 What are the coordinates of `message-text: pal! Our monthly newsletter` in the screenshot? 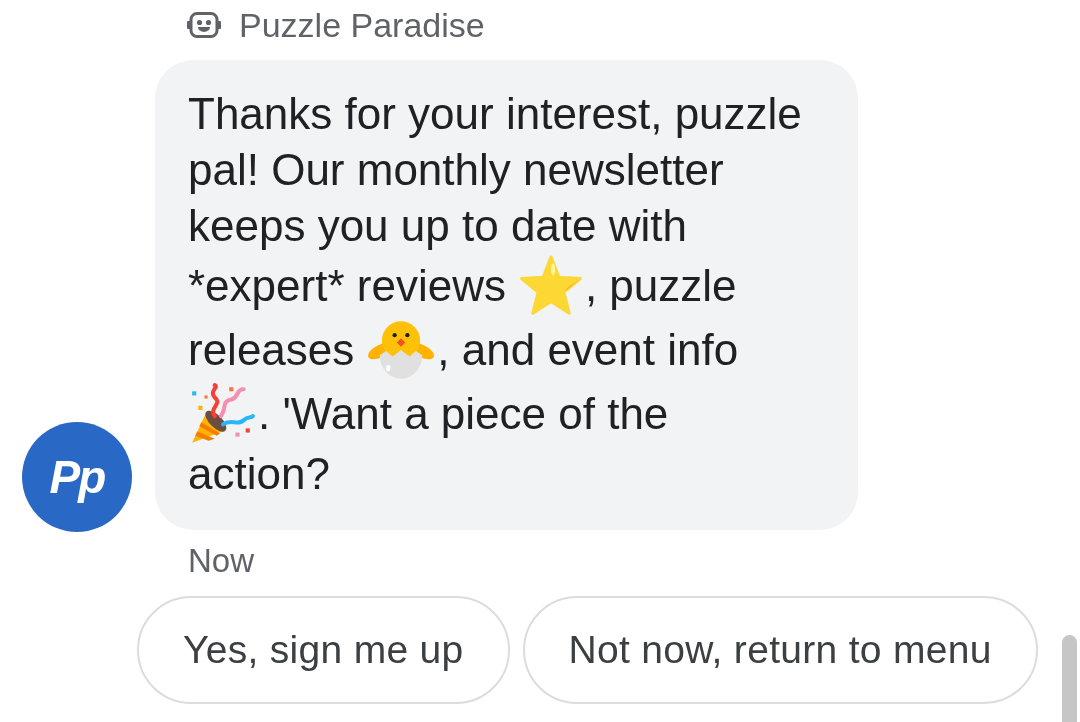 It's located at (456, 170).